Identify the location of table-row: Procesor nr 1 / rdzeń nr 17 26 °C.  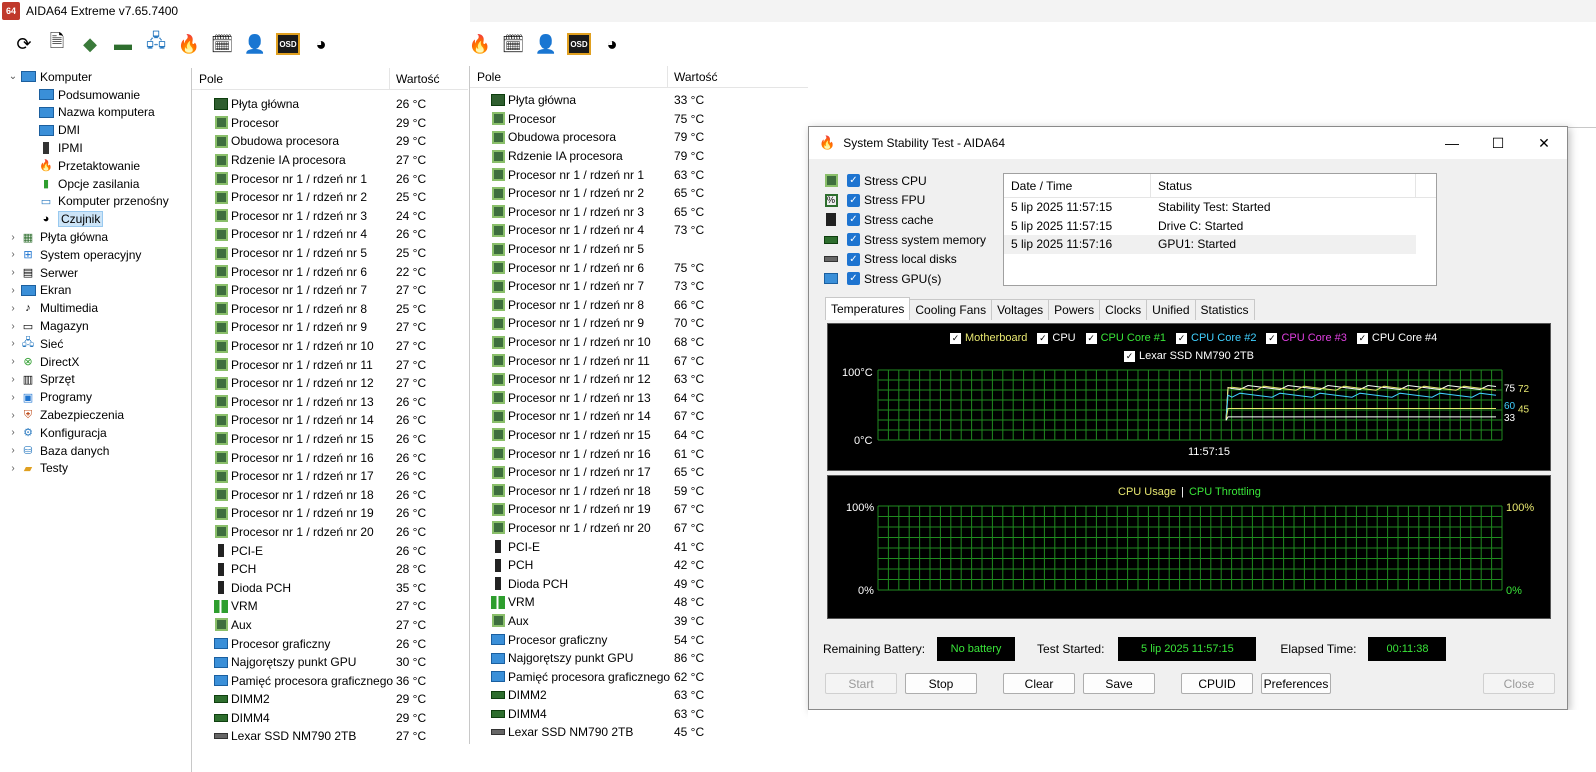
(330, 476).